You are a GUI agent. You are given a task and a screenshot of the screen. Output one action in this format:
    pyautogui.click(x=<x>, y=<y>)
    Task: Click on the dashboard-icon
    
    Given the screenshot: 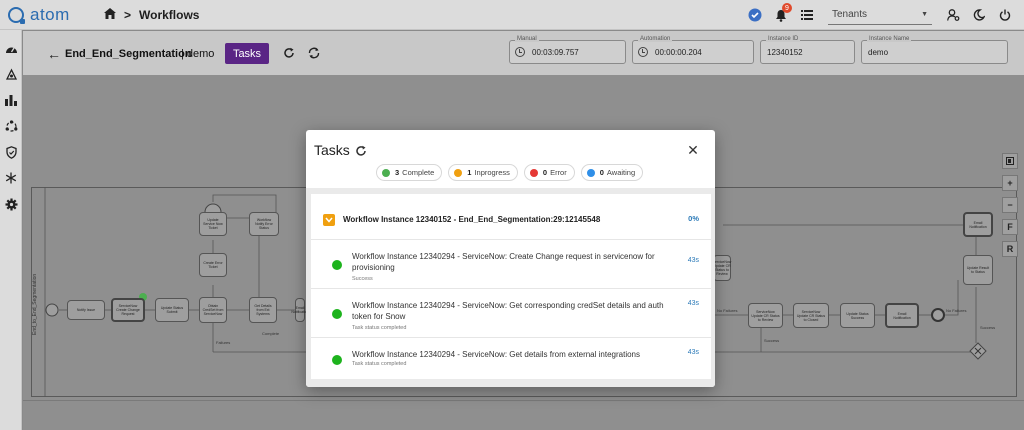 What is the action you would take?
    pyautogui.click(x=11, y=48)
    